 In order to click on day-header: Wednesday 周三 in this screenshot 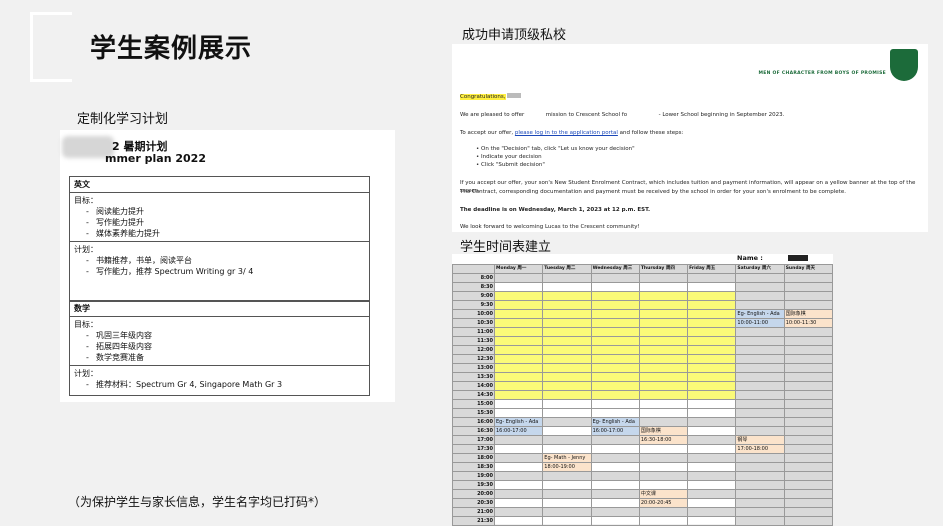, I will do `click(615, 269)`.